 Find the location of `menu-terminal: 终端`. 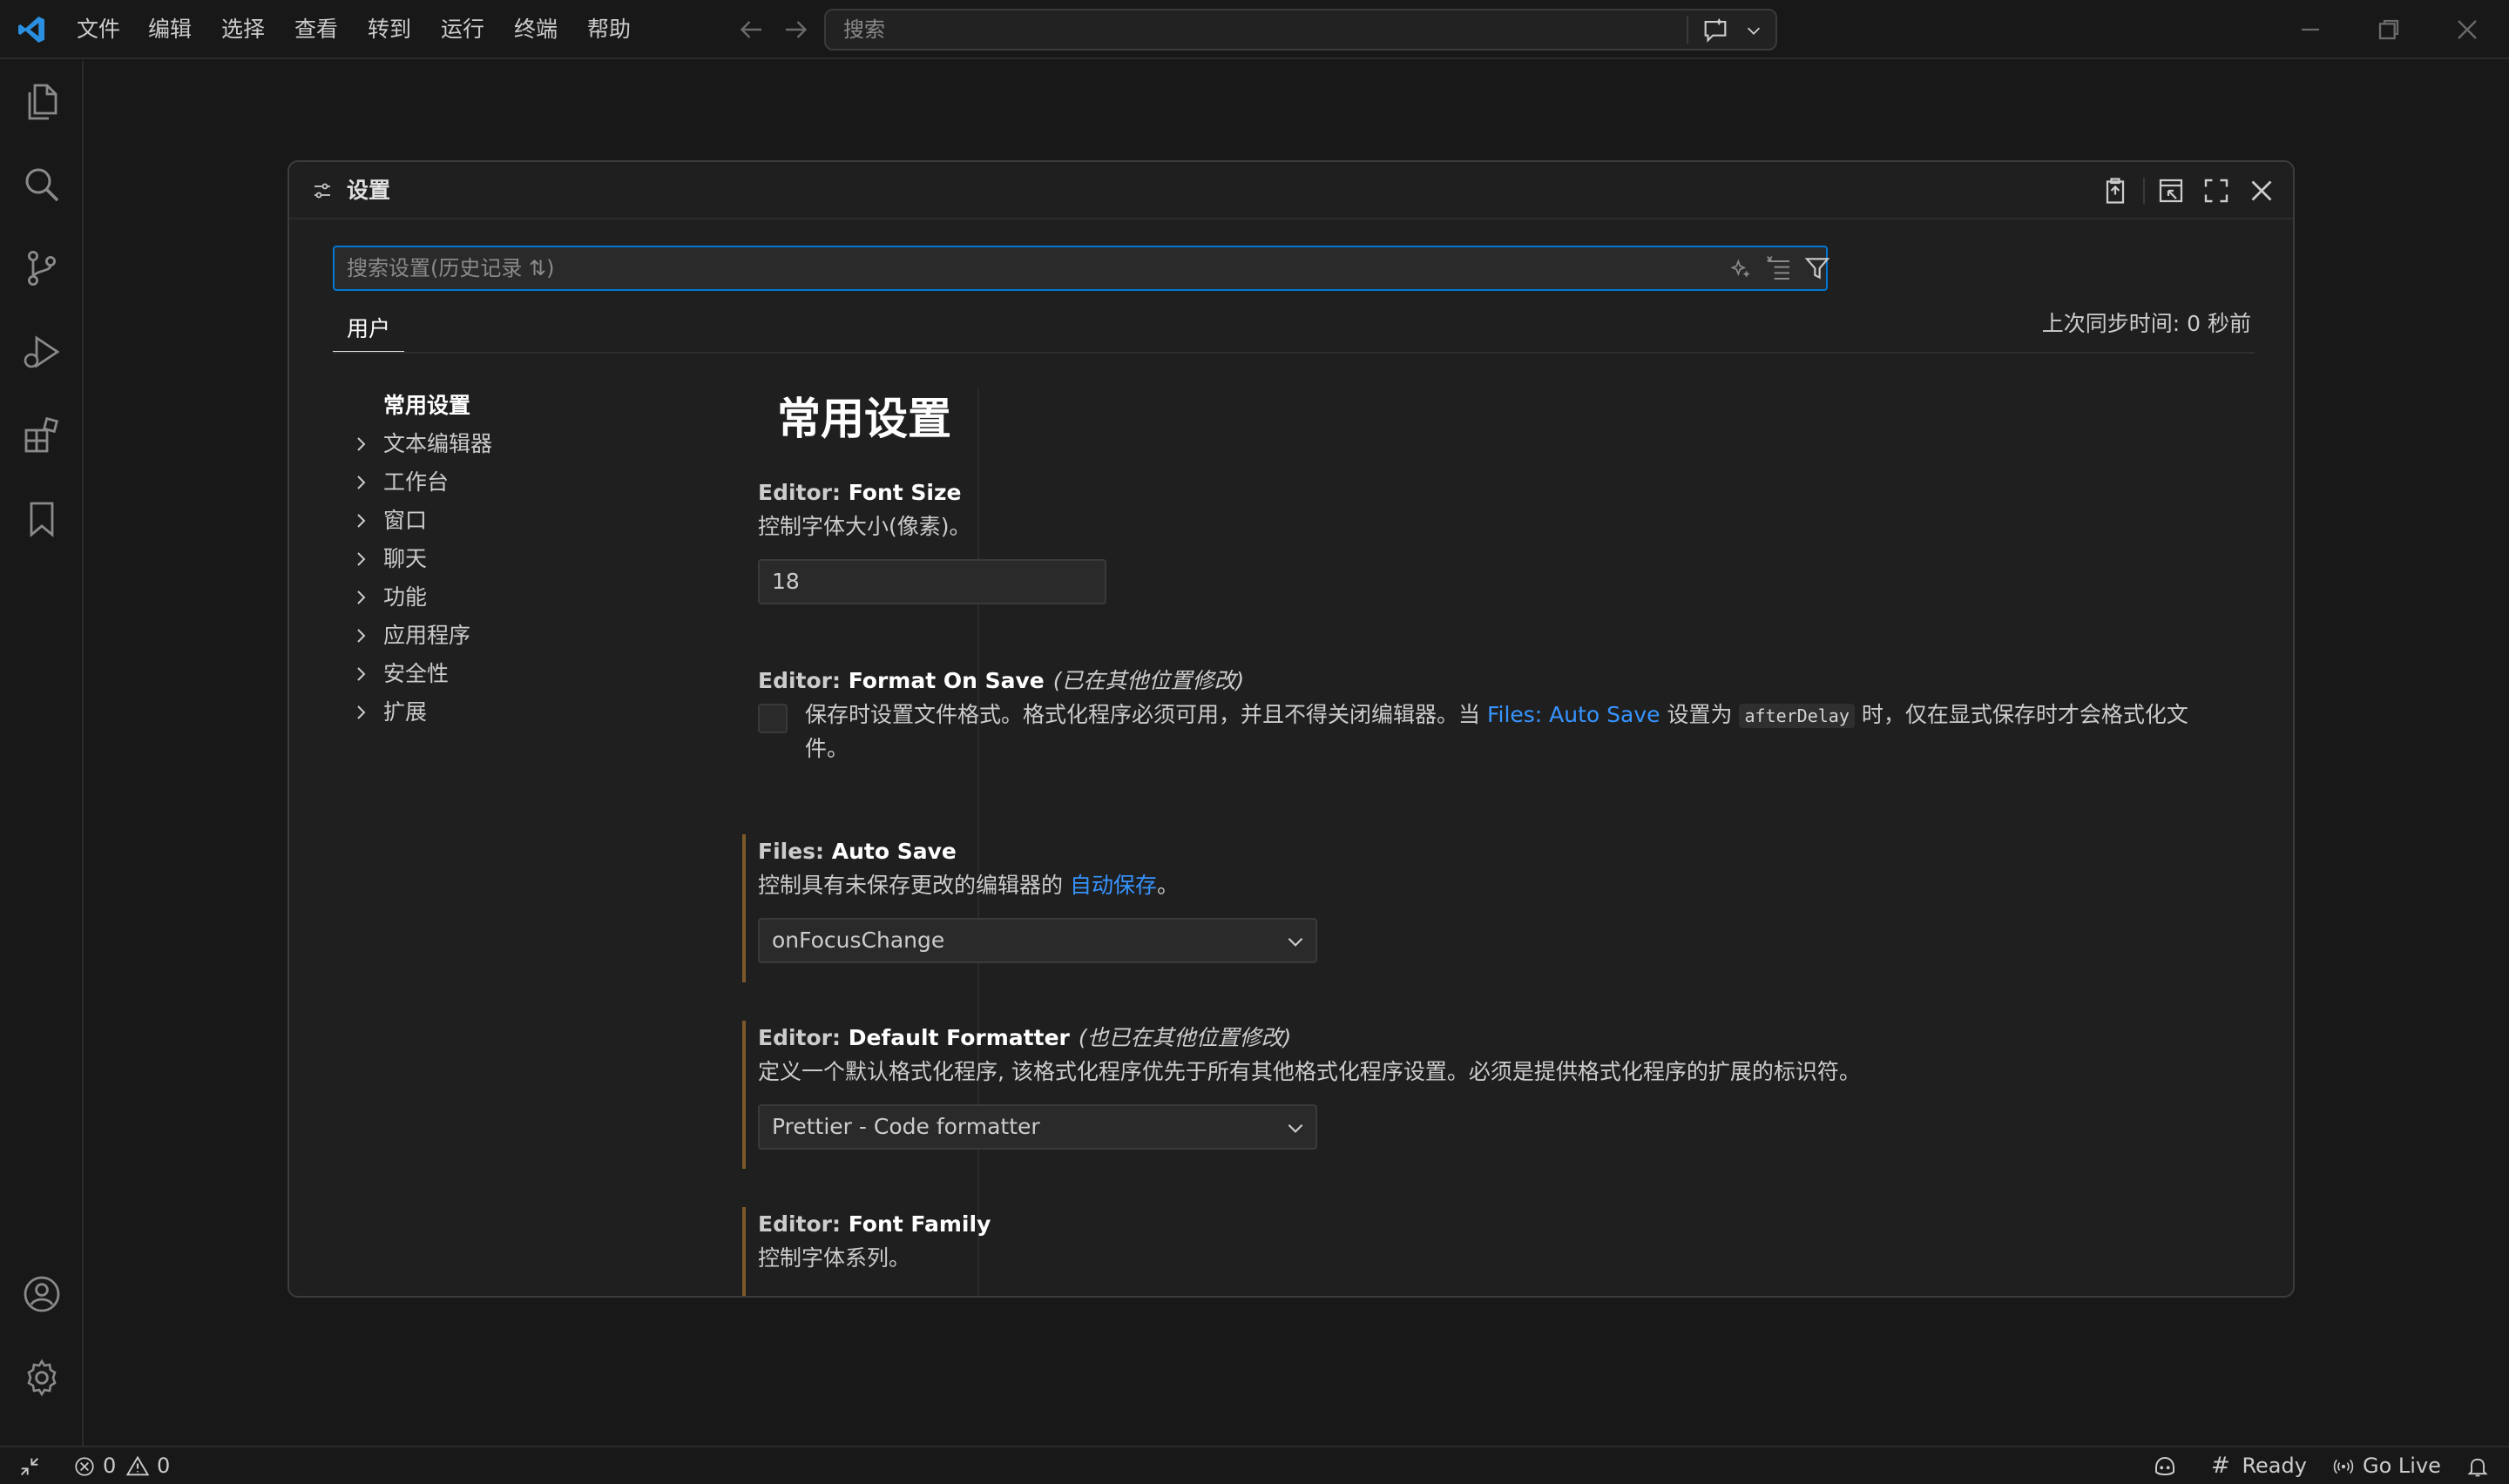

menu-terminal: 终端 is located at coordinates (536, 30).